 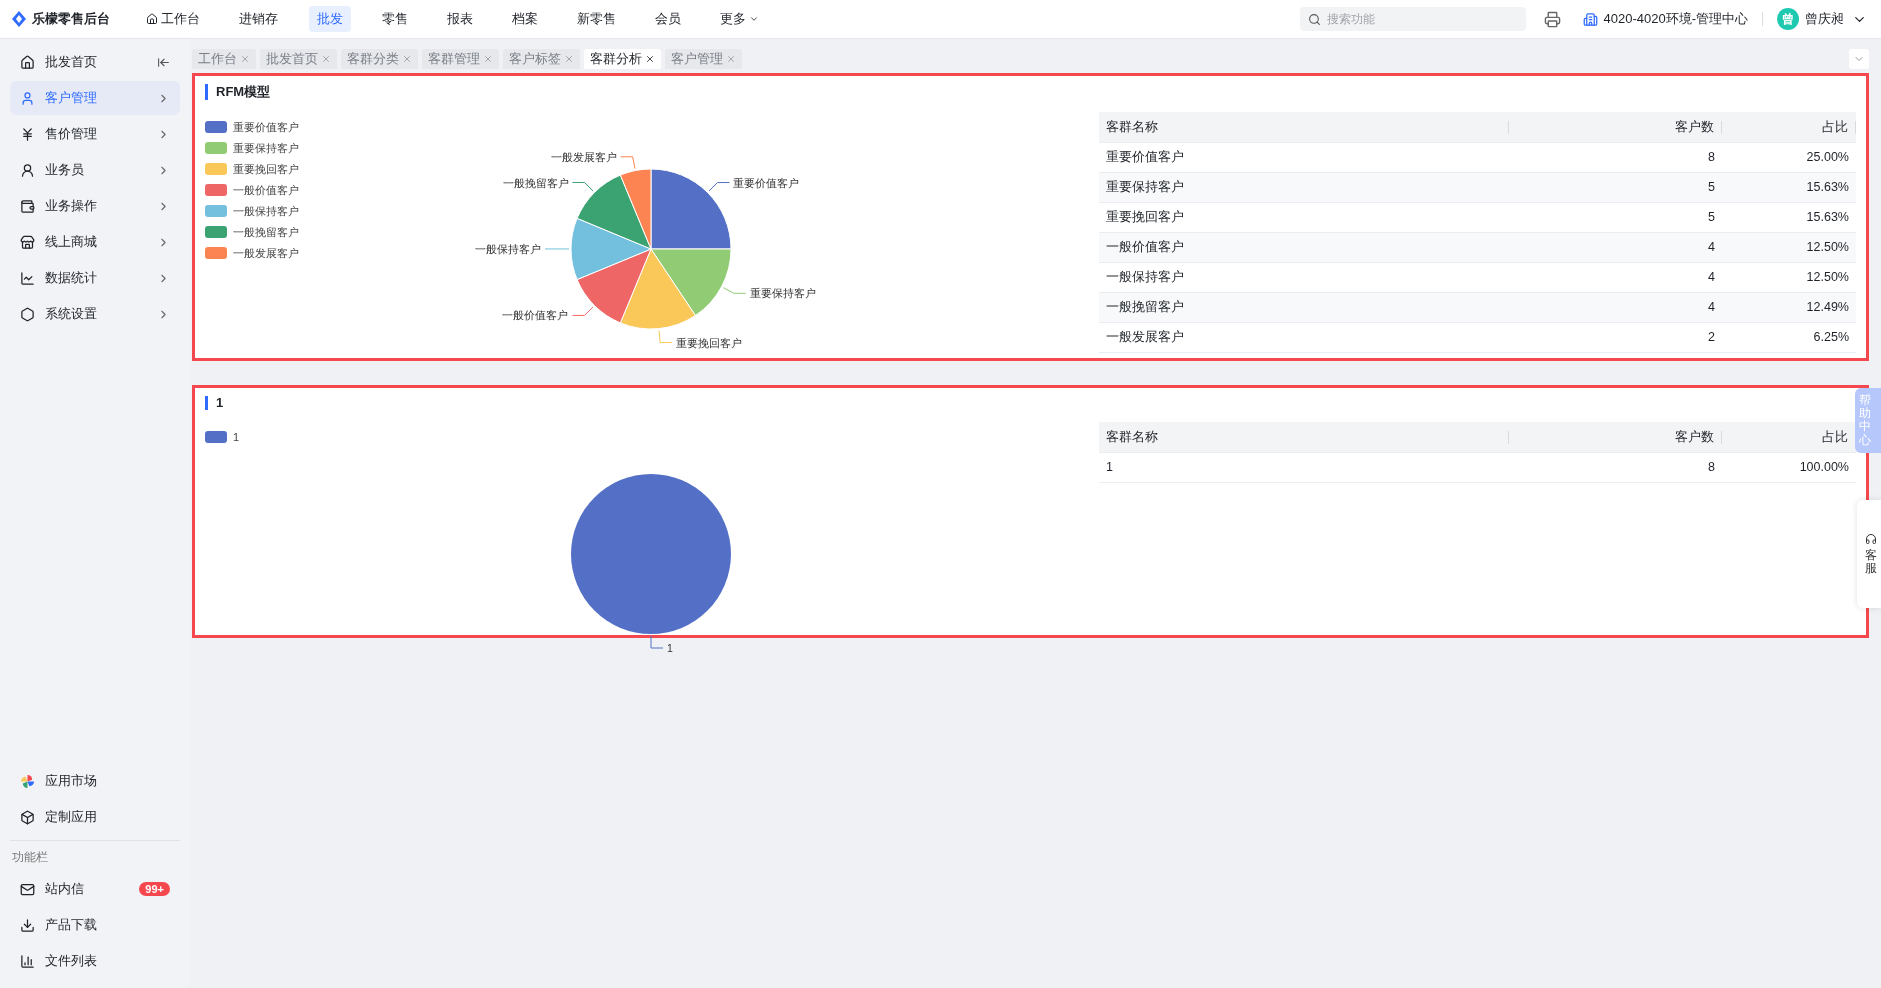 What do you see at coordinates (152, 19) in the screenshot?
I see `home-icon` at bounding box center [152, 19].